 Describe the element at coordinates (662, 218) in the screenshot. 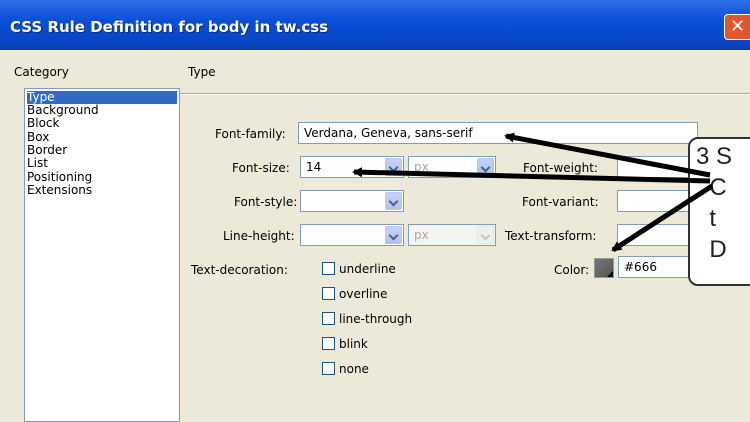

I see `arrow-to-color-swatch` at that location.